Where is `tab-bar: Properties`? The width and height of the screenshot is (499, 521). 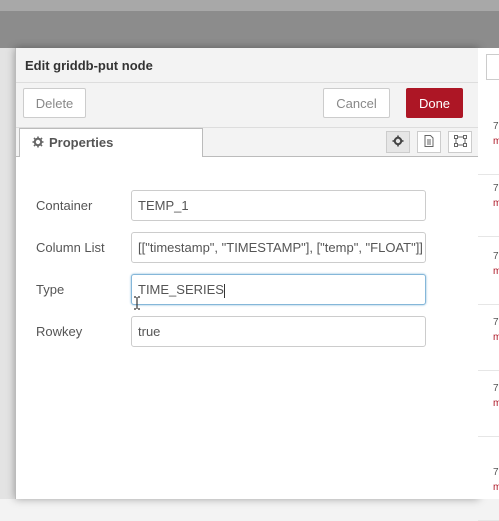 tab-bar: Properties is located at coordinates (247, 142).